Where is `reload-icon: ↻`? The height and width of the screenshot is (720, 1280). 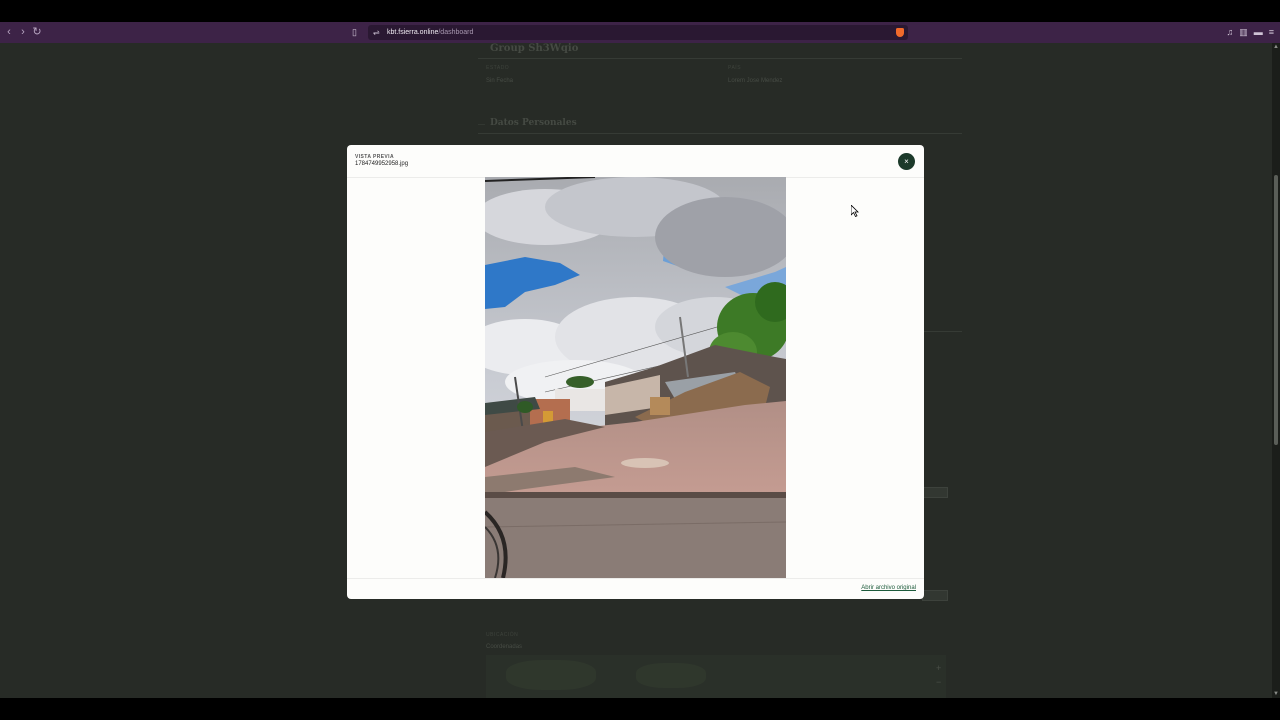
reload-icon: ↻ is located at coordinates (37, 32).